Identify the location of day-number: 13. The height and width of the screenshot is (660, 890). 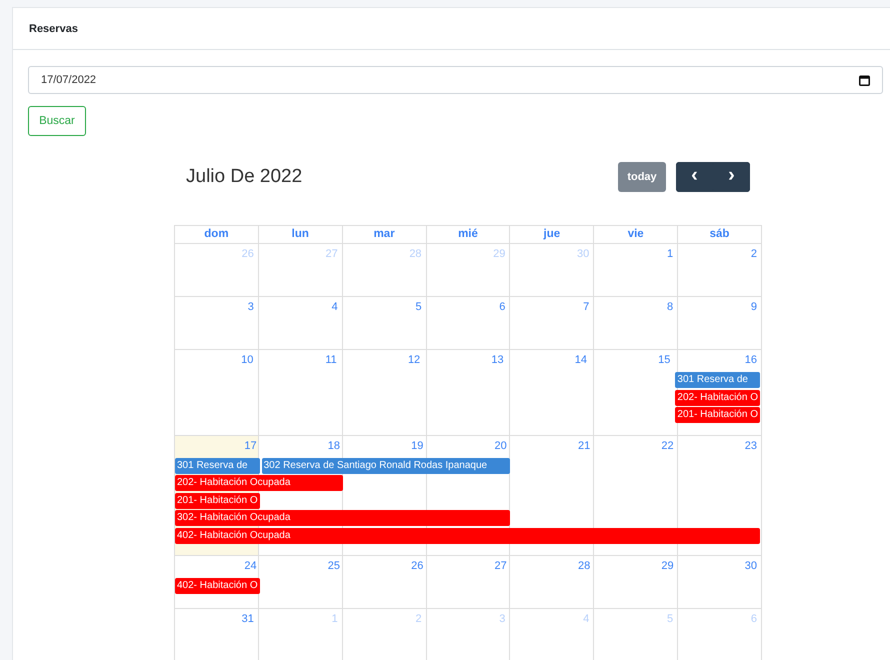
(499, 361).